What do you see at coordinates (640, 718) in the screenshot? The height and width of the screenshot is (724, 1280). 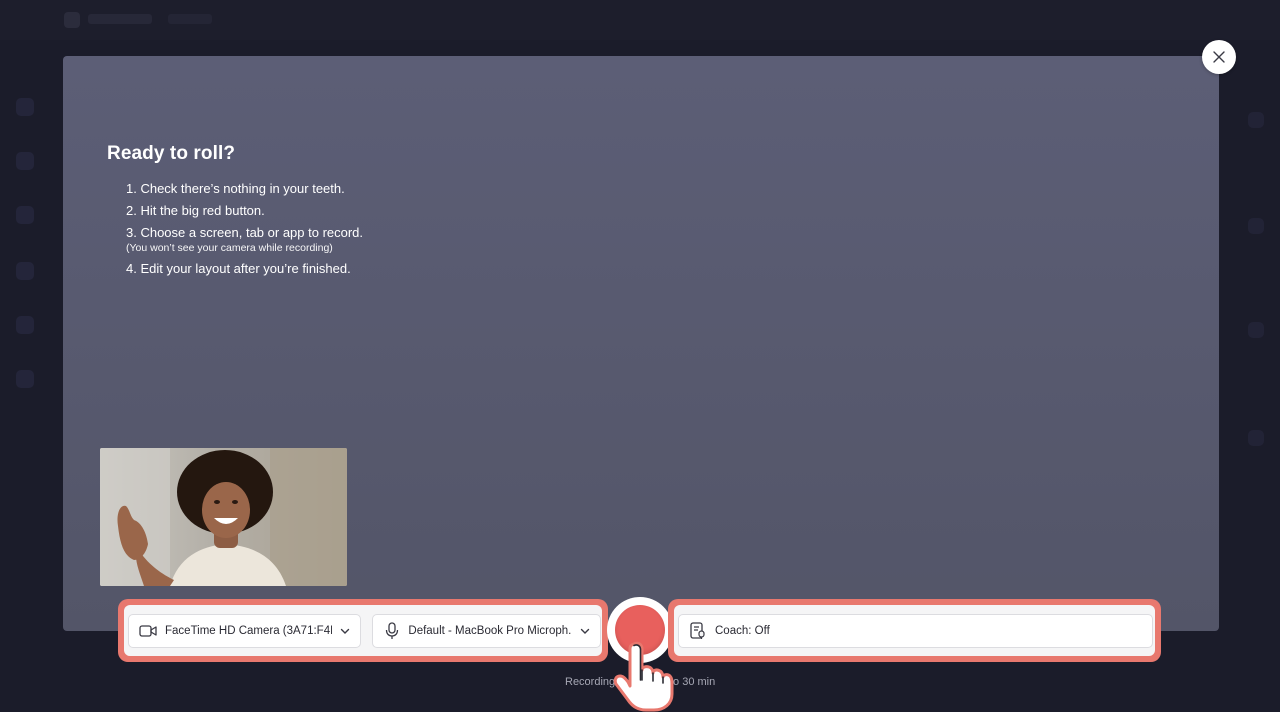 I see `bottom-strip` at bounding box center [640, 718].